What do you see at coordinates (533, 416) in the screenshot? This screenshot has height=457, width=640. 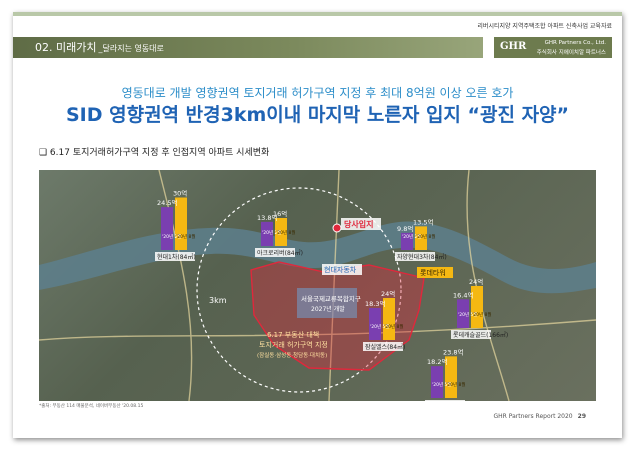 I see `footer-report: GHR Partners Report 2020` at bounding box center [533, 416].